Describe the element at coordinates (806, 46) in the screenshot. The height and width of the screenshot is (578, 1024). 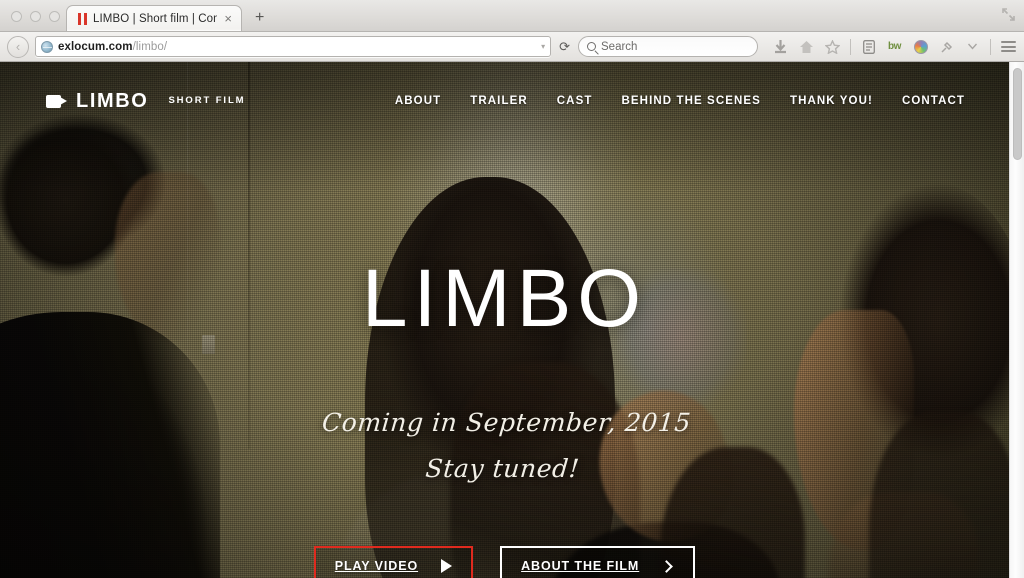
I see `home-icon` at that location.